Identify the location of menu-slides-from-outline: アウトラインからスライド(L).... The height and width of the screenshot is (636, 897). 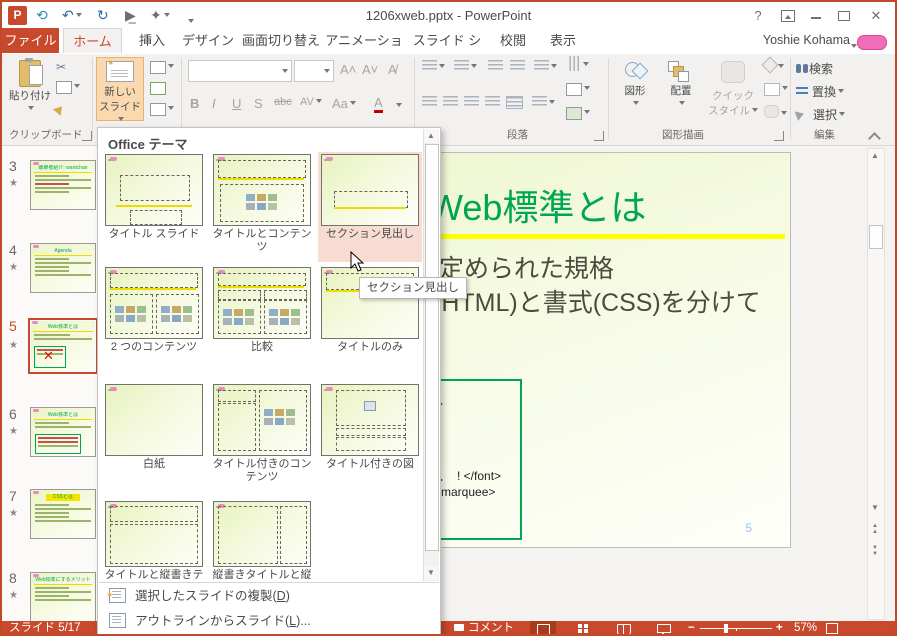
(269, 621).